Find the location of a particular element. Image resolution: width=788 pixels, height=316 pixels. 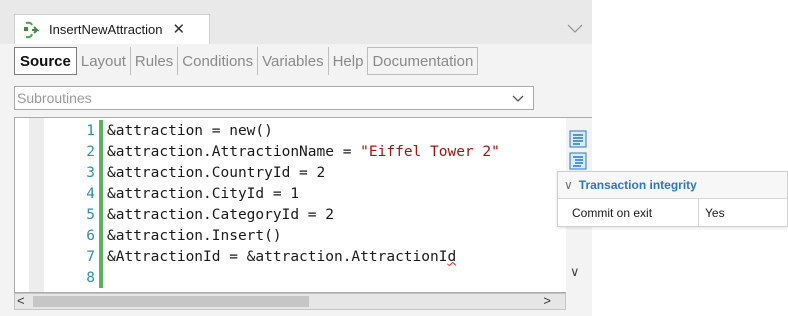

code-token: &attraction.CountryId = 2 is located at coordinates (216, 172).